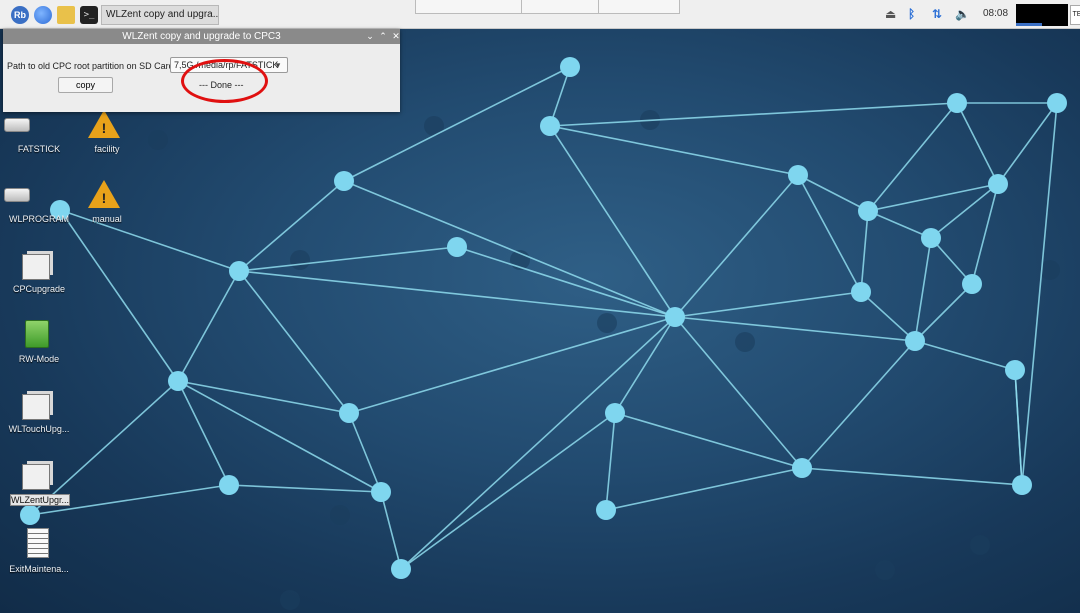  Describe the element at coordinates (38, 219) in the screenshot. I see `desktop-icon-label: WLPROGRAM` at that location.